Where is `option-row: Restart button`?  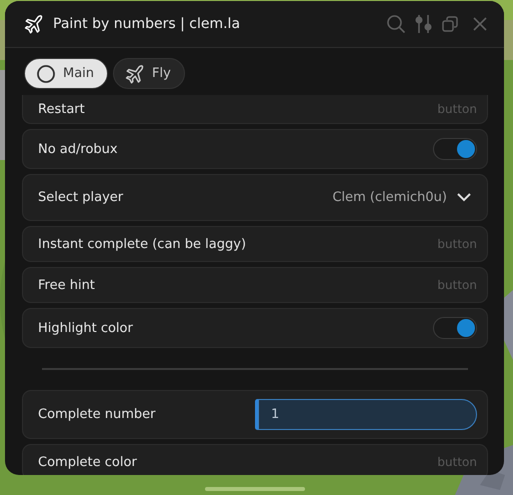
option-row: Restart button is located at coordinates (255, 109).